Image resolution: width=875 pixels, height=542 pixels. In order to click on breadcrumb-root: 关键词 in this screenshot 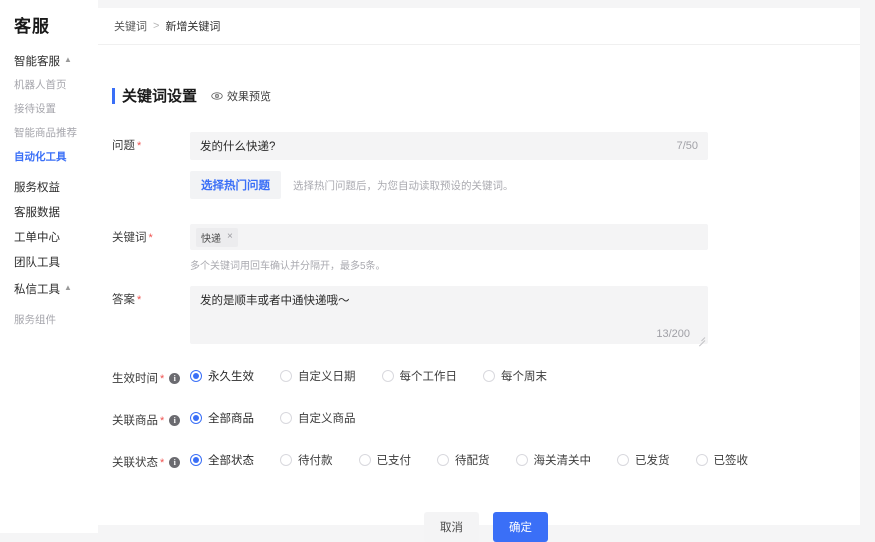, I will do `click(130, 26)`.